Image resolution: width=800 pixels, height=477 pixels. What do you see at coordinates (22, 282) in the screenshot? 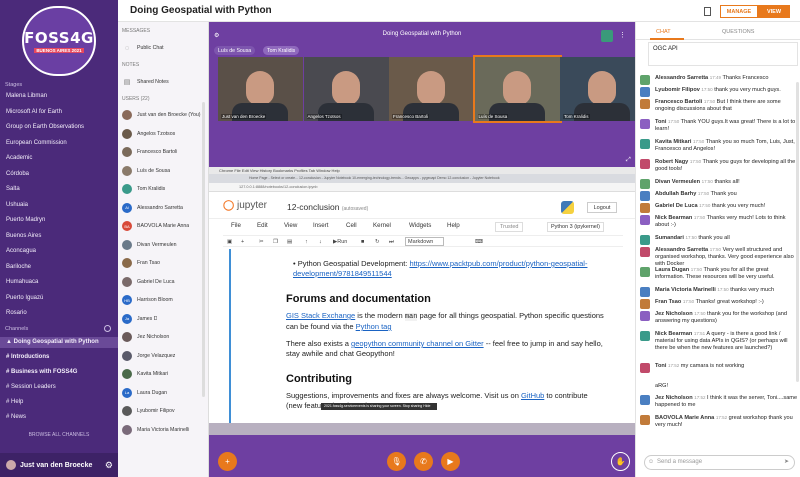
I see `stage-item: Humahuaca` at bounding box center [22, 282].